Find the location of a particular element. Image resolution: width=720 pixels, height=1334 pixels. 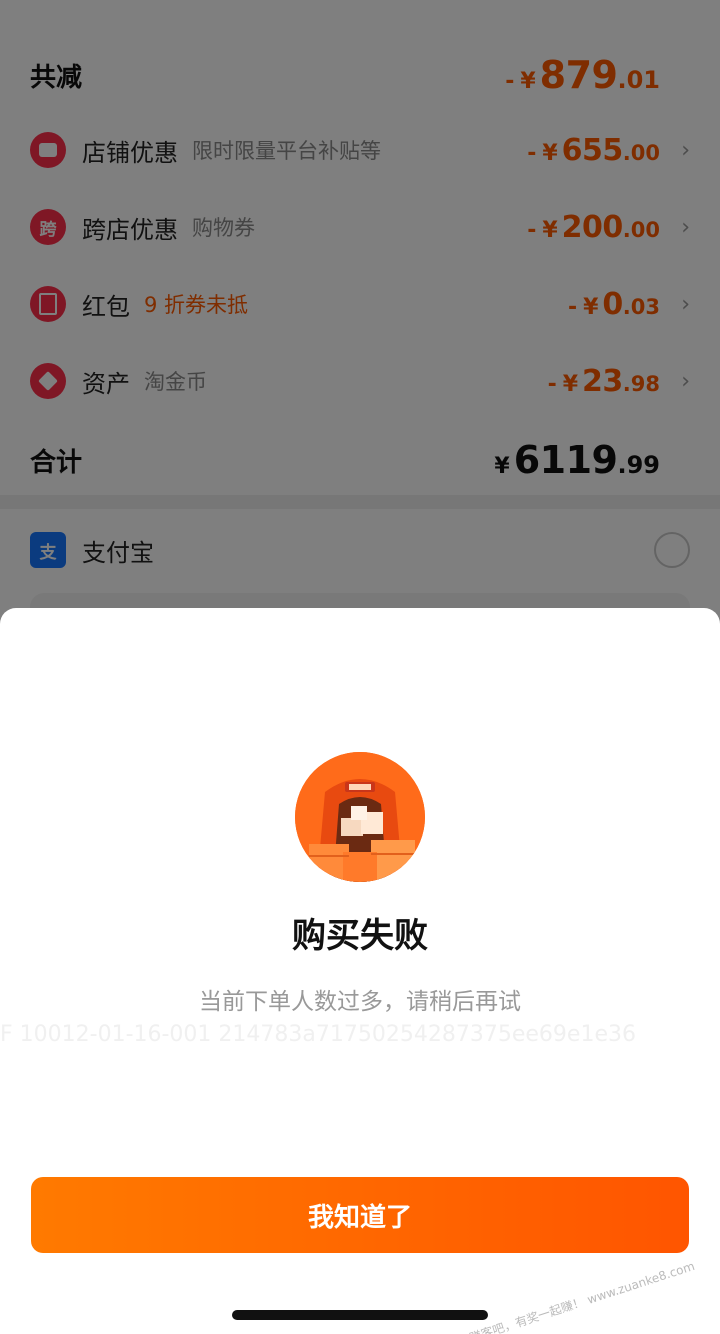

acknowledge-button: 我知道了 is located at coordinates (360, 1215).